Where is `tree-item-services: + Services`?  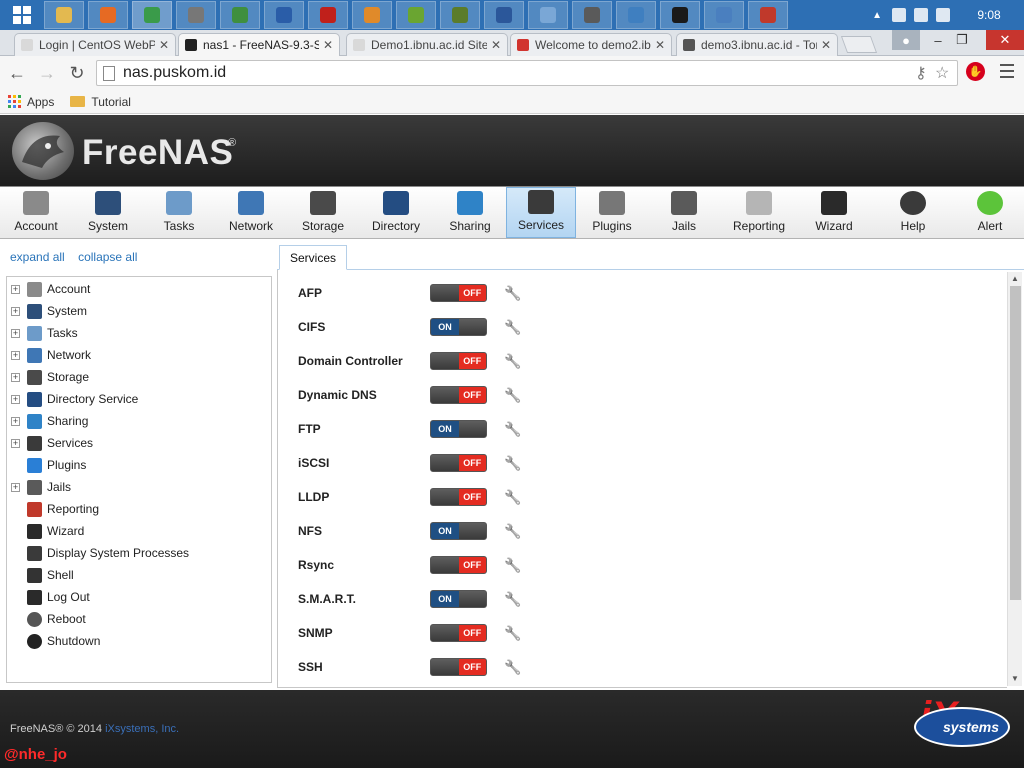
tree-item-services: + Services is located at coordinates (139, 443).